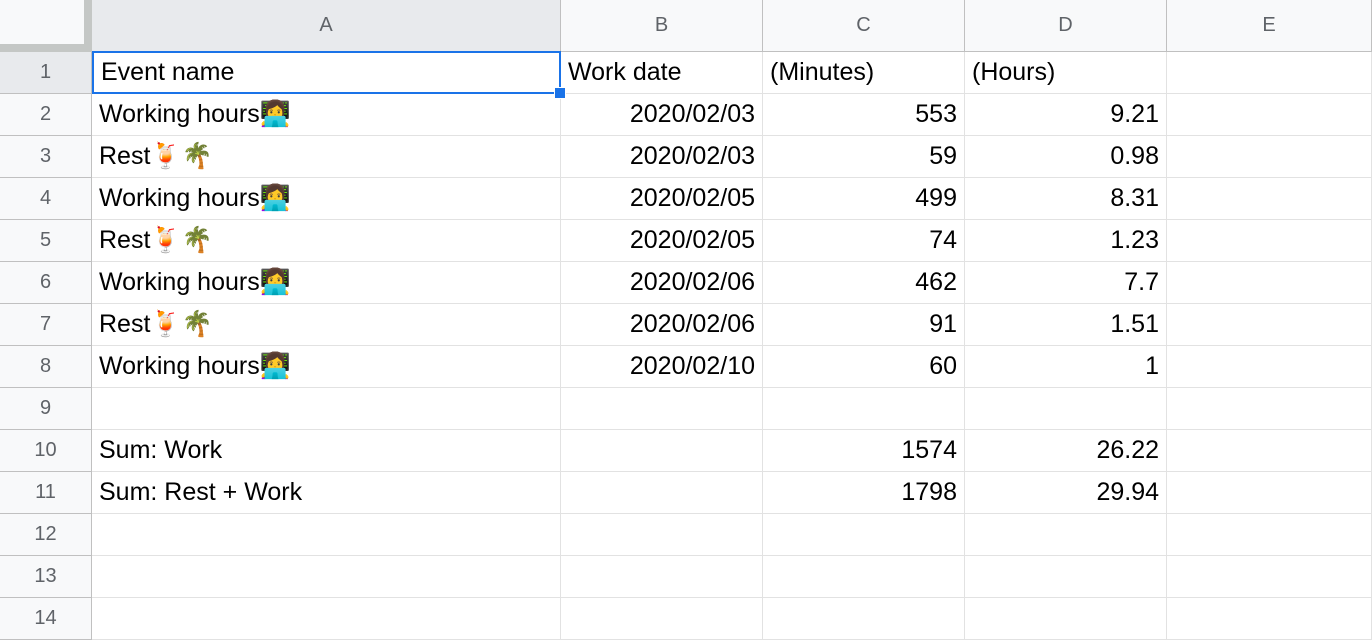 The width and height of the screenshot is (1372, 644). I want to click on cell-d9, so click(1066, 409).